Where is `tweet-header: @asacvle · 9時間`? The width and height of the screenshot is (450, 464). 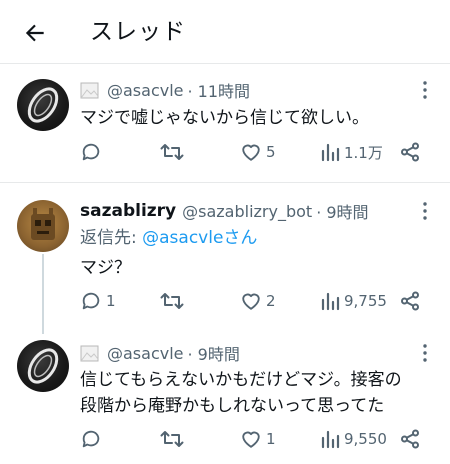
tweet-header: @asacvle · 9時間 is located at coordinates (160, 353).